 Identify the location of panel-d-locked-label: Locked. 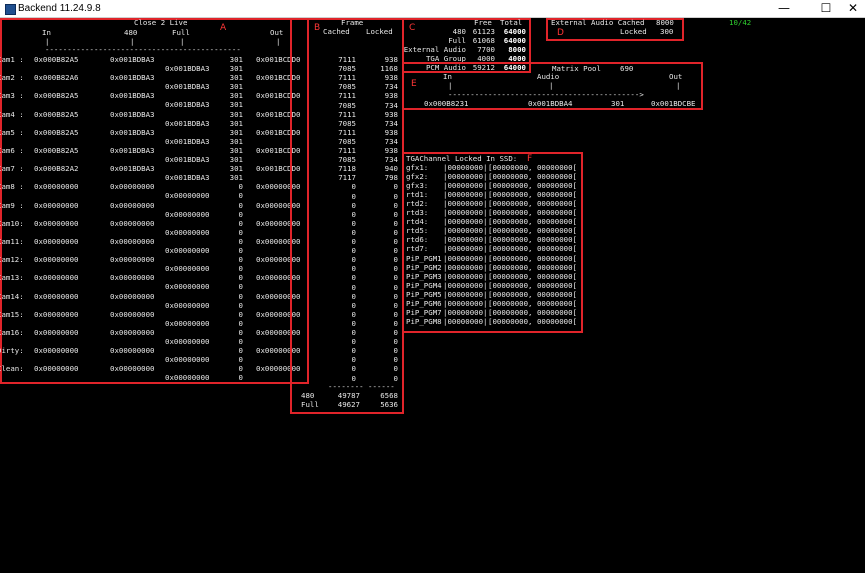
(633, 31).